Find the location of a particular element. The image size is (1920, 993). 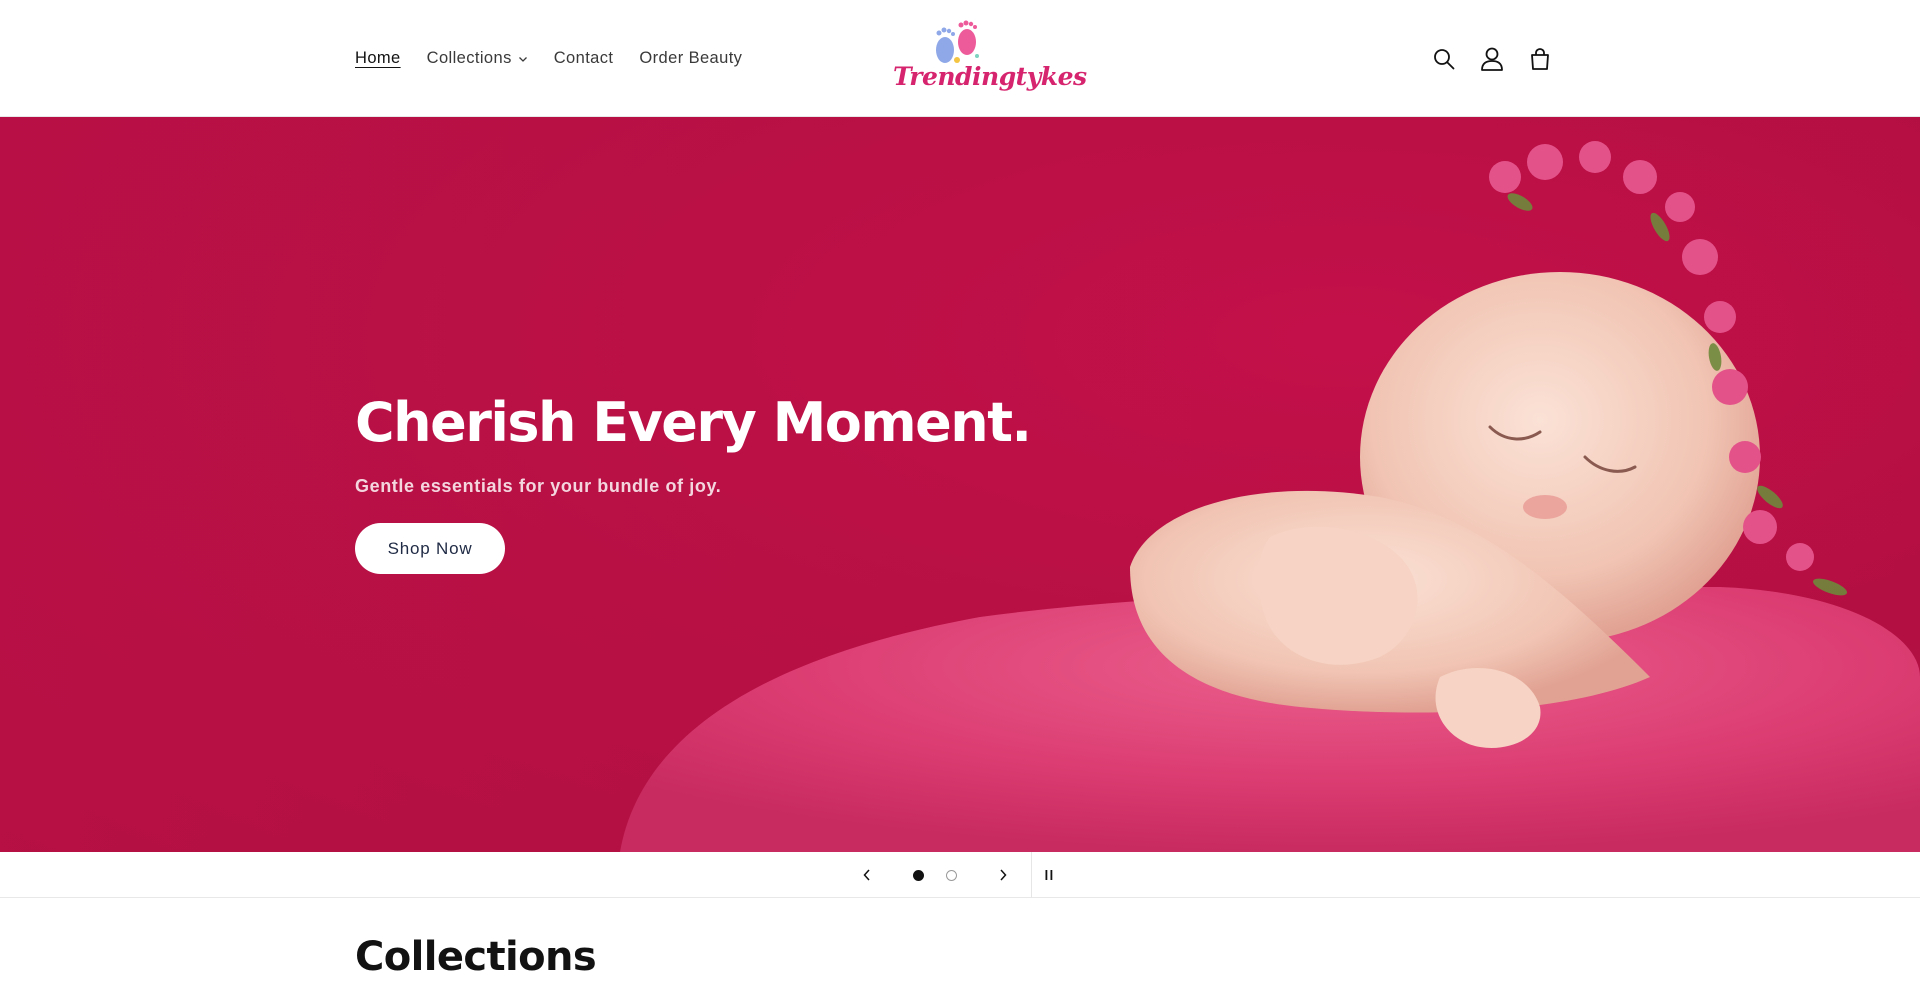

hero-title: Cherish Every Moment. is located at coordinates (693, 422).